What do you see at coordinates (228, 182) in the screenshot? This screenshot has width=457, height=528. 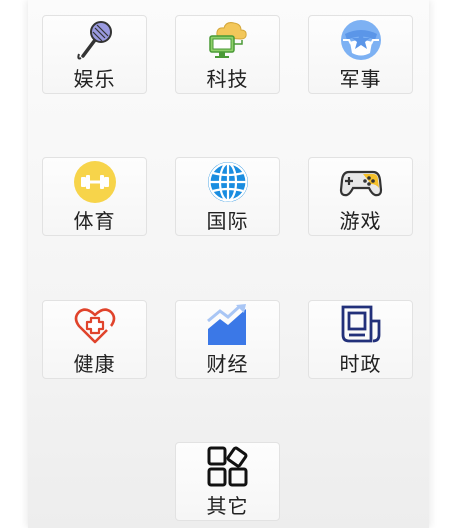 I see `globe-icon` at bounding box center [228, 182].